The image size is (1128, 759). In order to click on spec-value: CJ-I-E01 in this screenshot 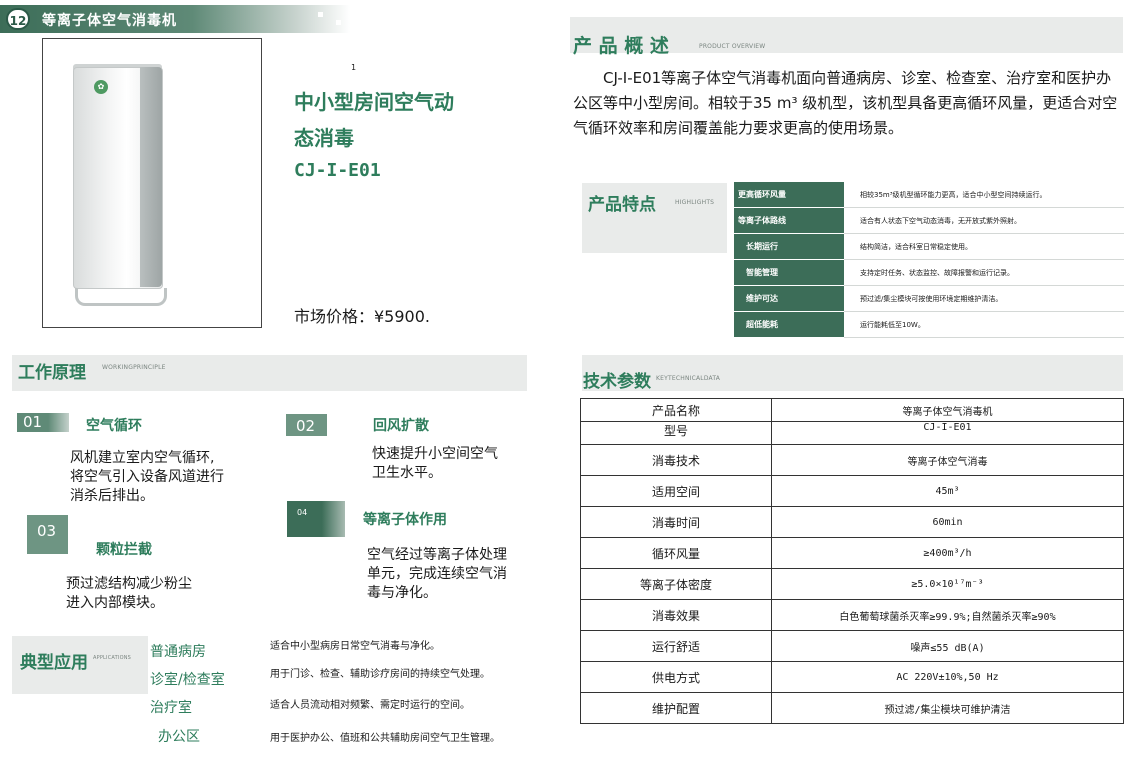, I will do `click(947, 433)`.